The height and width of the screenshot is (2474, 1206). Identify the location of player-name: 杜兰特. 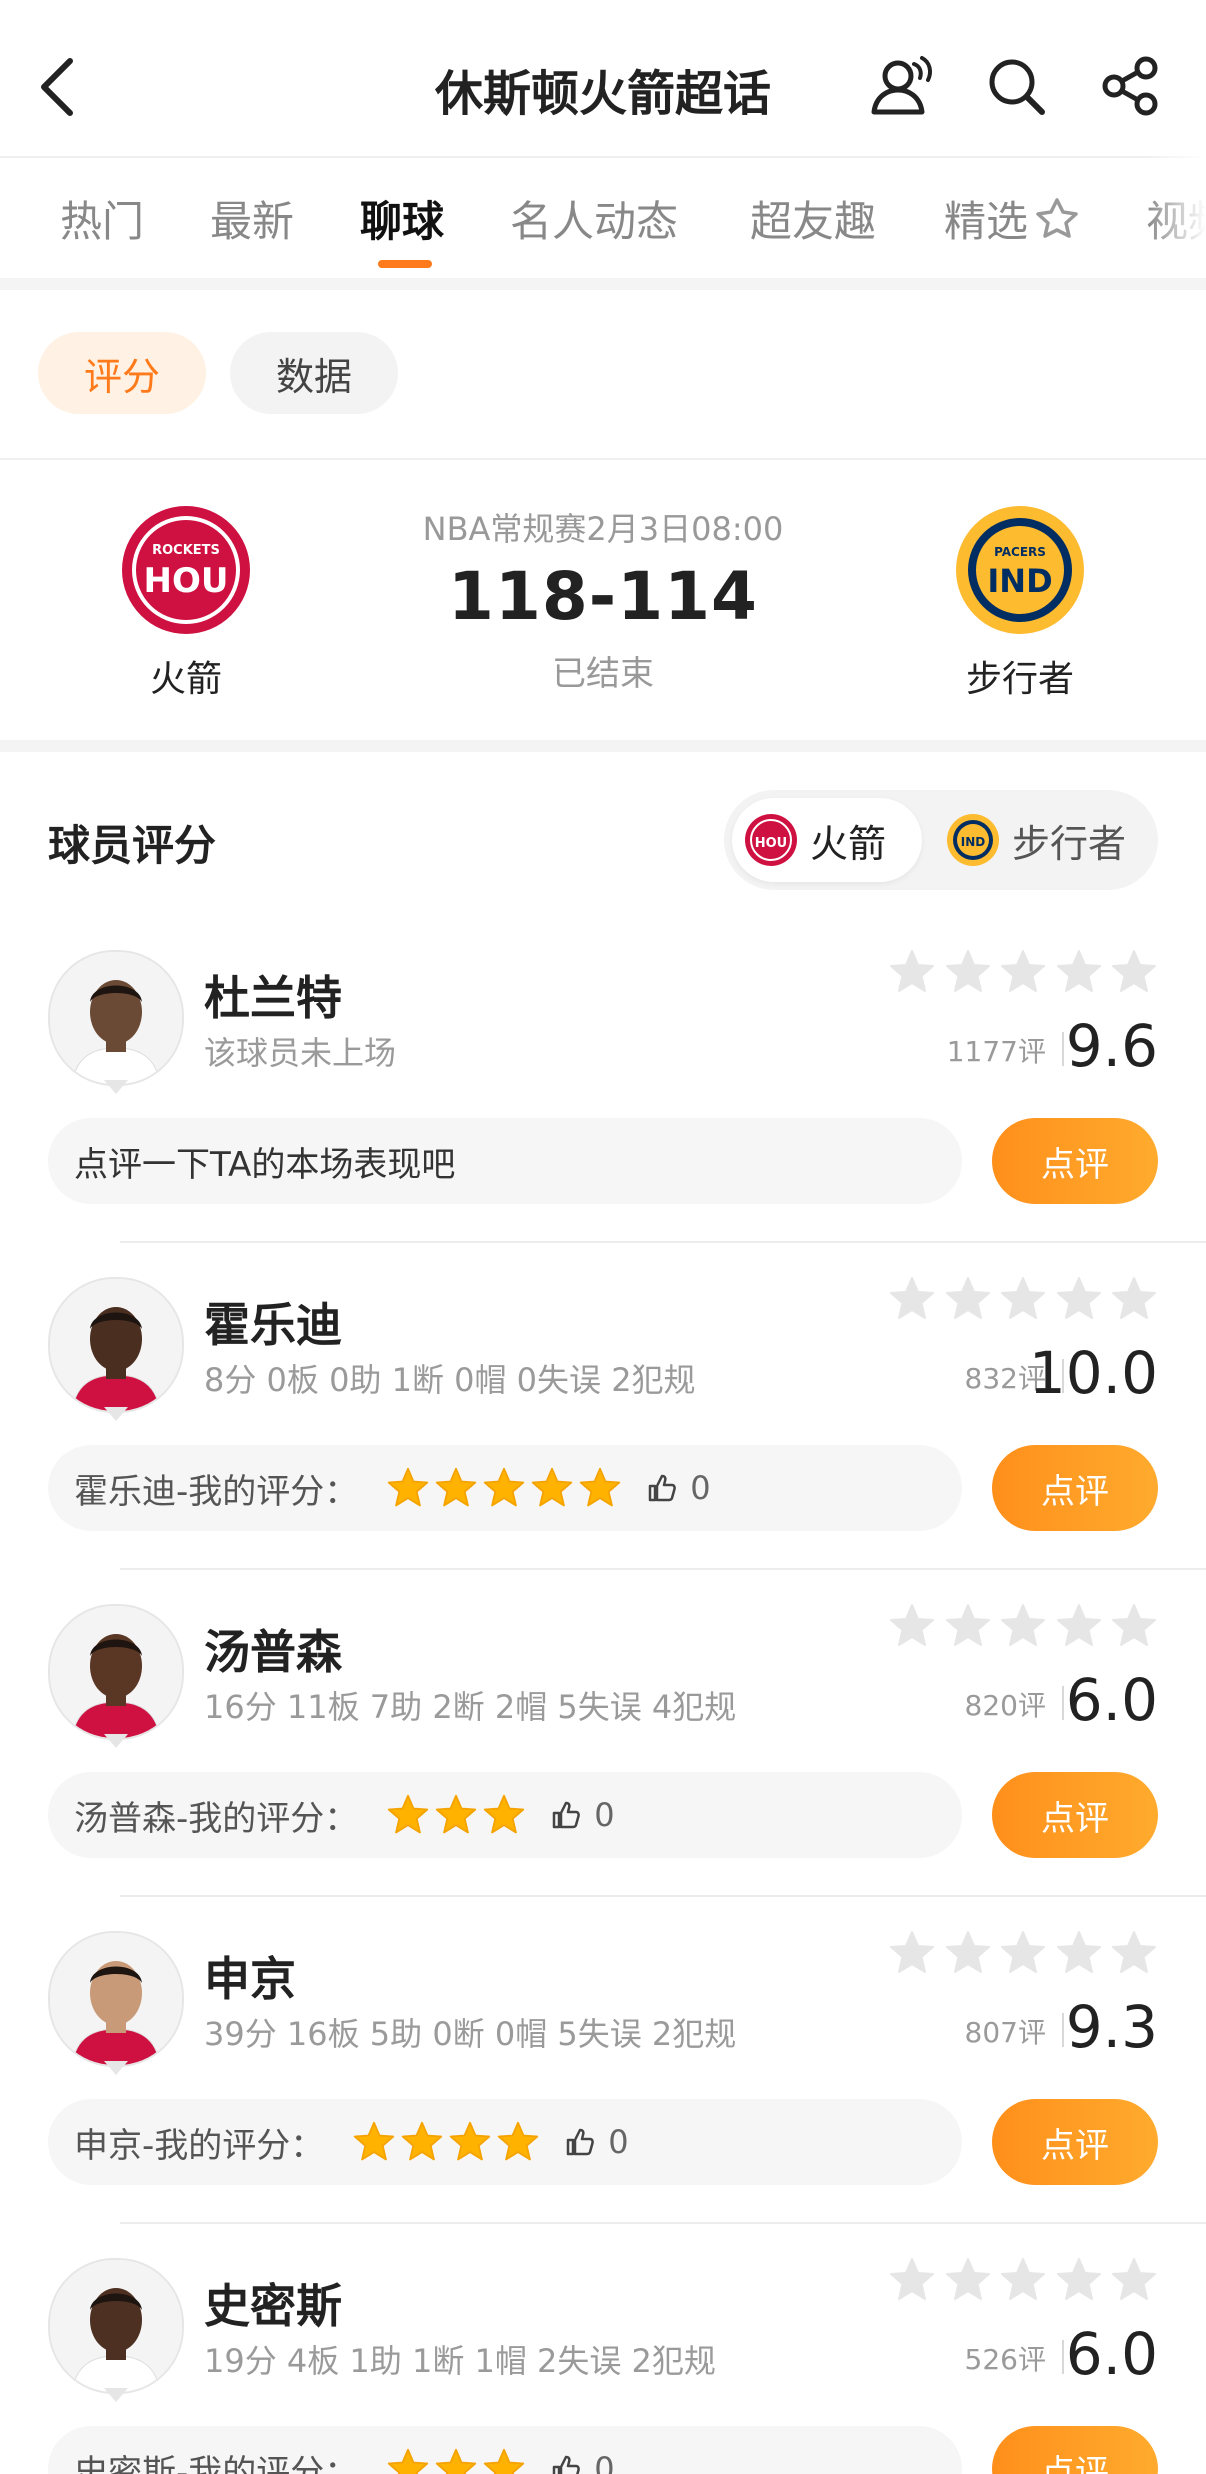
(273, 998).